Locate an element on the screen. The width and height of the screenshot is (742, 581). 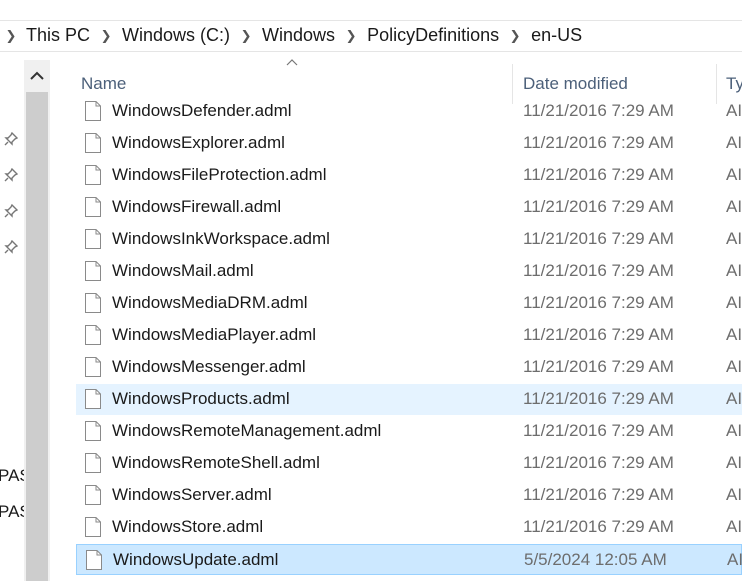
file-row: WindowsExplorer.adml 11/21/2016 7:29 AM AI is located at coordinates (409, 143).